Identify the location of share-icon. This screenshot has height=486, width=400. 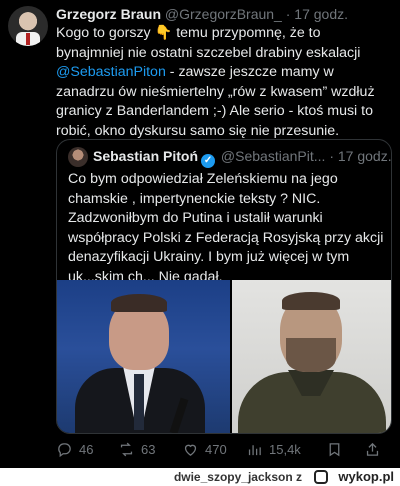
(372, 449).